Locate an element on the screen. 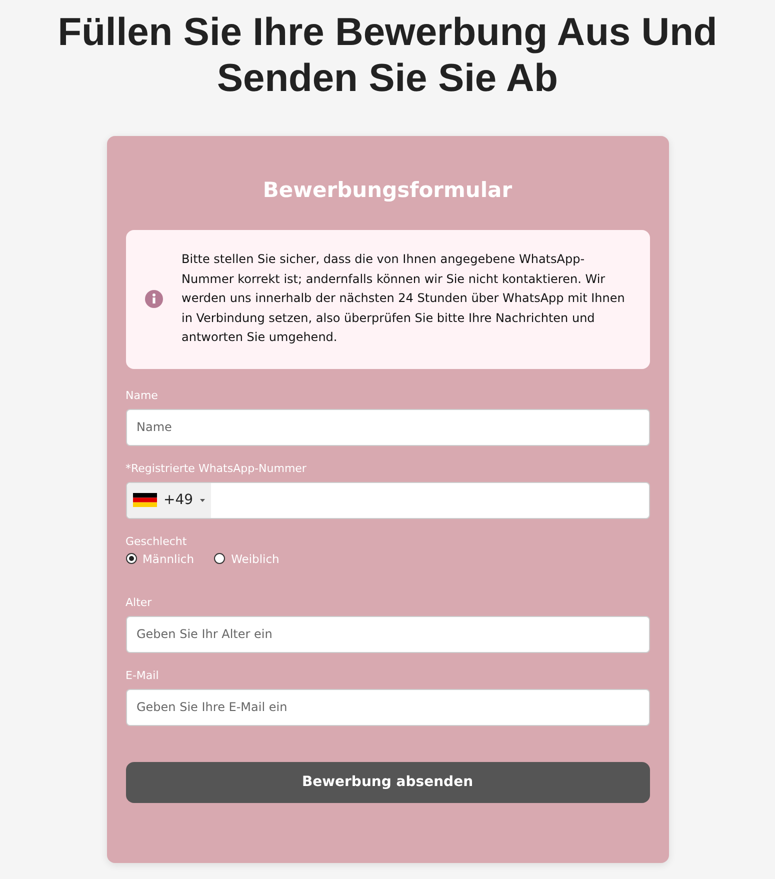  input-field: Name is located at coordinates (388, 427).